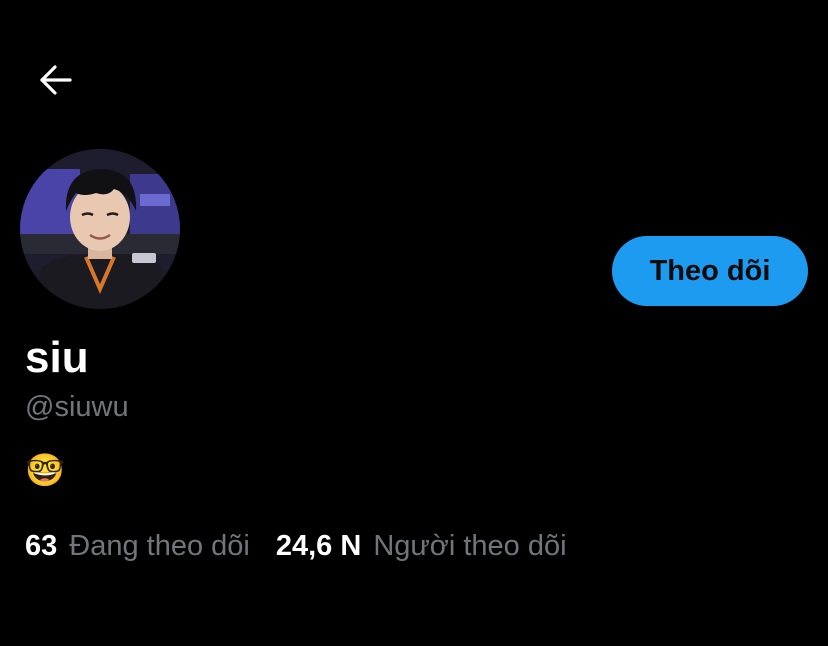  I want to click on followers-count: 24,6 N, so click(318, 546).